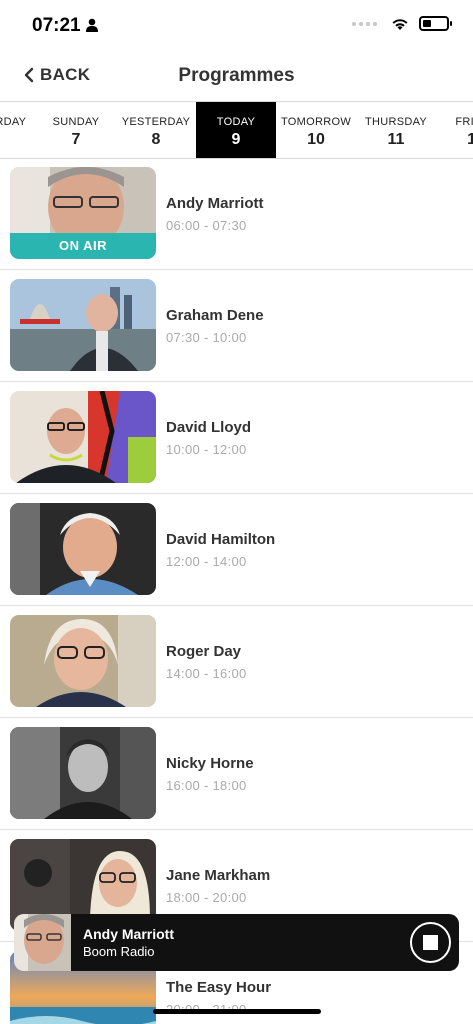 The width and height of the screenshot is (473, 1024). I want to click on programme-time: 12:00 - 14:00, so click(206, 561).